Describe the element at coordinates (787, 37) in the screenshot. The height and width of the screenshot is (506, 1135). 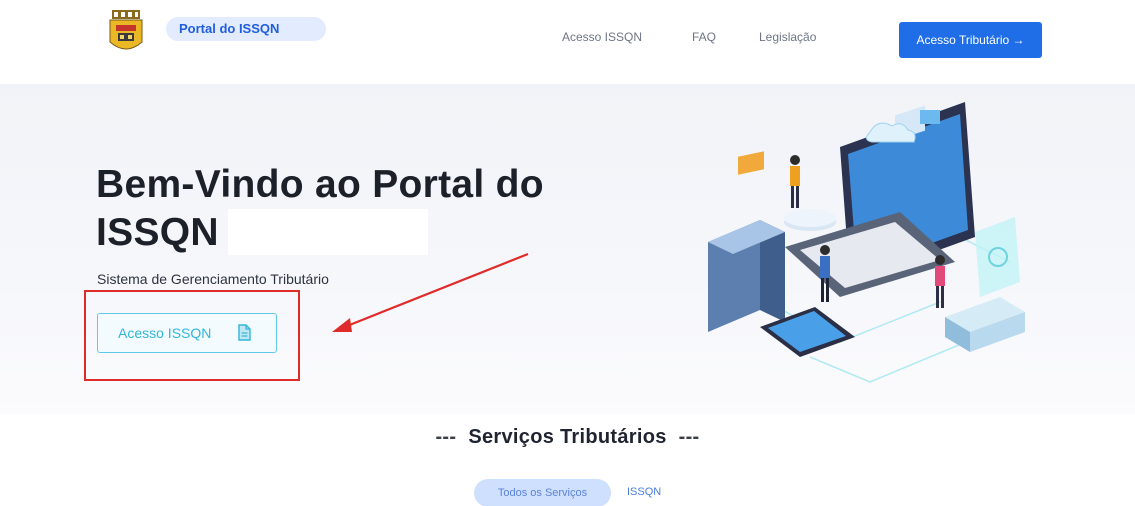
I see `nav-legislacao: Legislação` at that location.